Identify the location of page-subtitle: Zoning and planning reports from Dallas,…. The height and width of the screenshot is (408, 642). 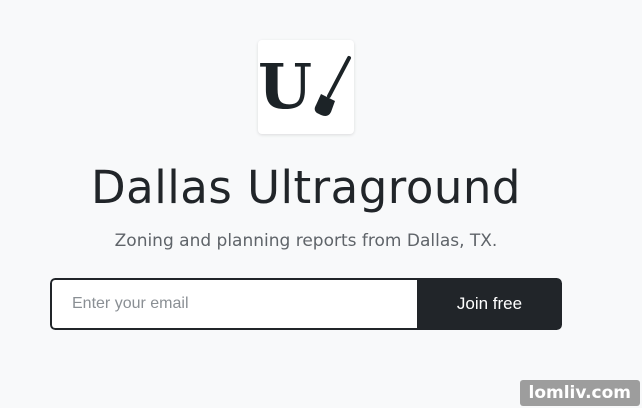
(306, 241).